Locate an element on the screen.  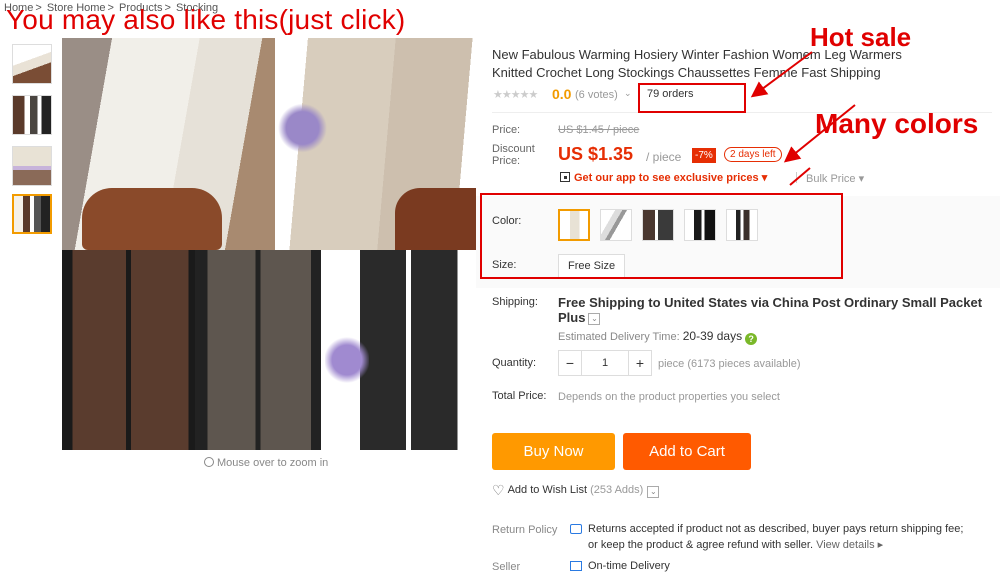
quantity-increase-button: + is located at coordinates (639, 363).